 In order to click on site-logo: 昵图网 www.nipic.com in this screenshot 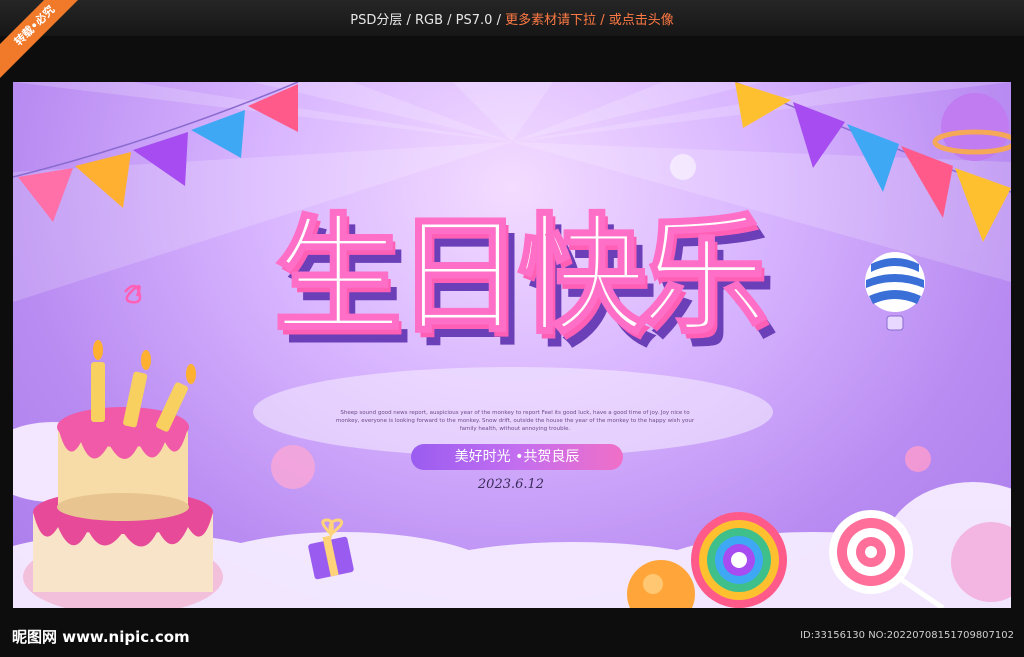, I will do `click(101, 636)`.